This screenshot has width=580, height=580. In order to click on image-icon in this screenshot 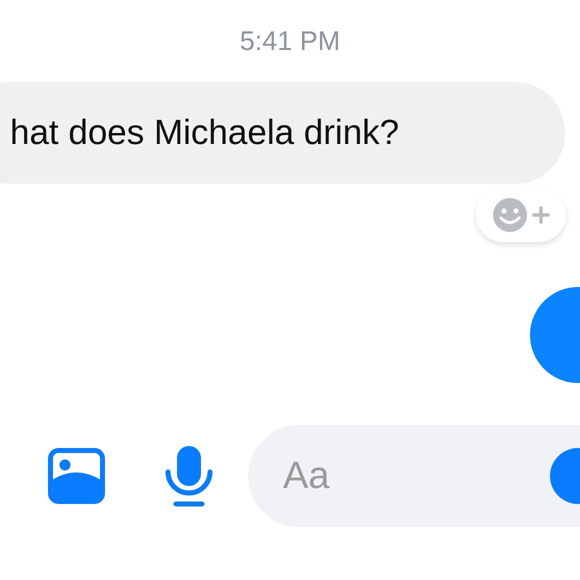, I will do `click(76, 476)`.